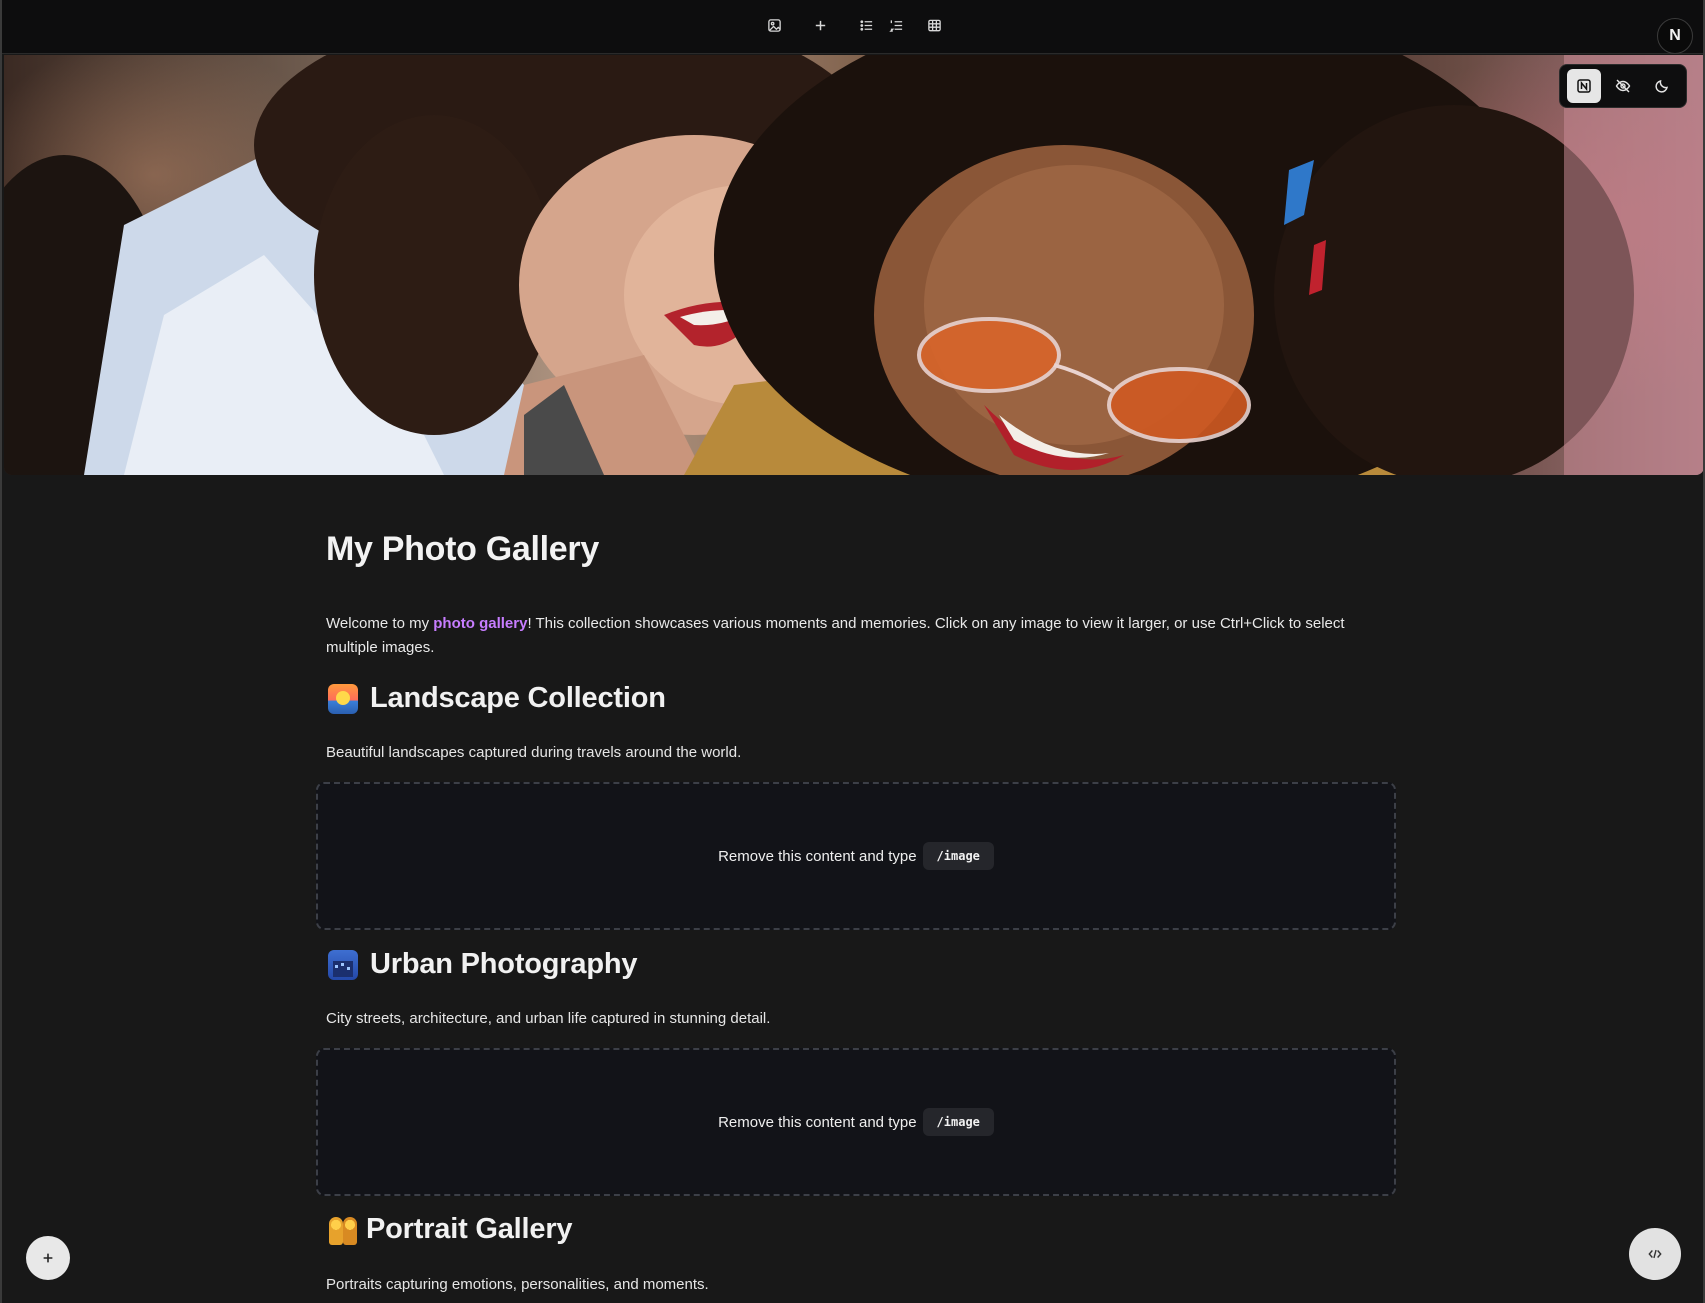 The height and width of the screenshot is (1303, 1705). Describe the element at coordinates (343, 1230) in the screenshot. I see `people-emoji-icon` at that location.